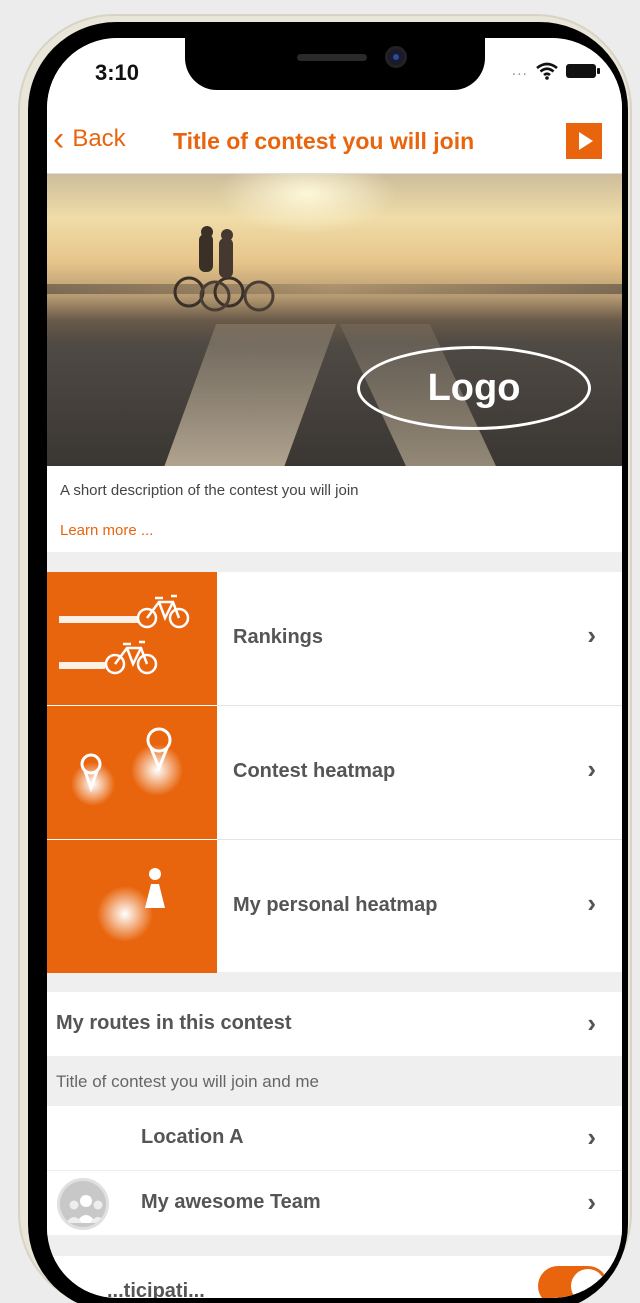  What do you see at coordinates (588, 1283) in the screenshot?
I see `toggle-knob` at bounding box center [588, 1283].